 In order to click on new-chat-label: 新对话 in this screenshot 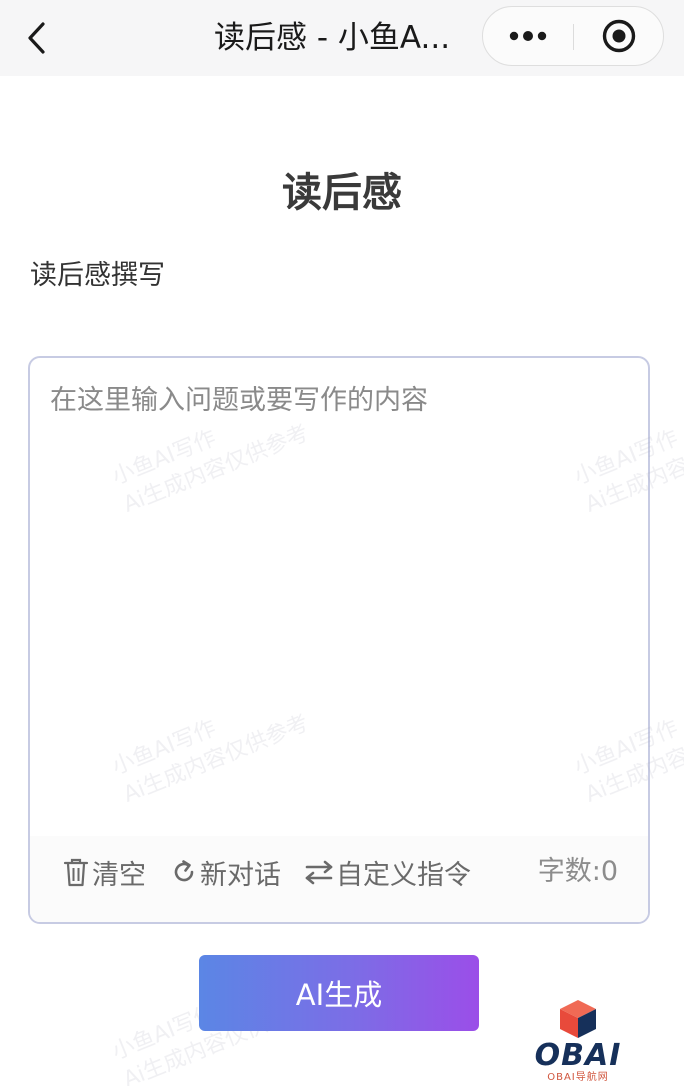, I will do `click(240, 875)`.